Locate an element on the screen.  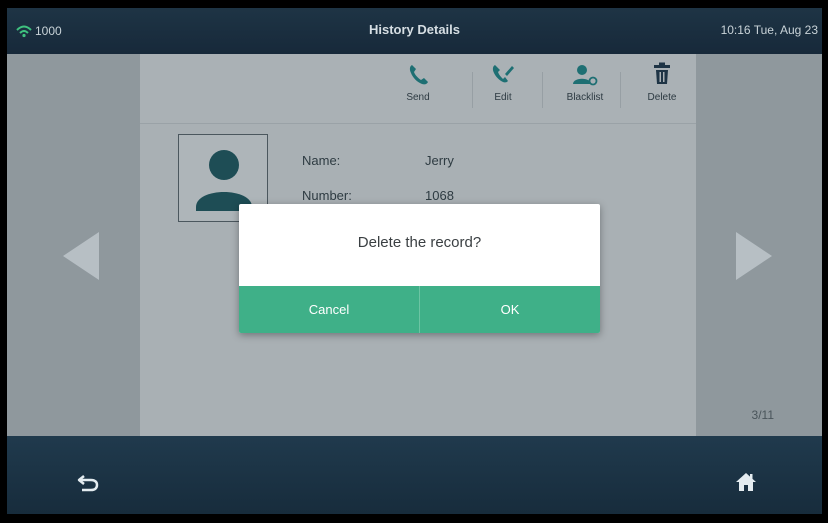
dialog-message: Delete the record? is located at coordinates (419, 242).